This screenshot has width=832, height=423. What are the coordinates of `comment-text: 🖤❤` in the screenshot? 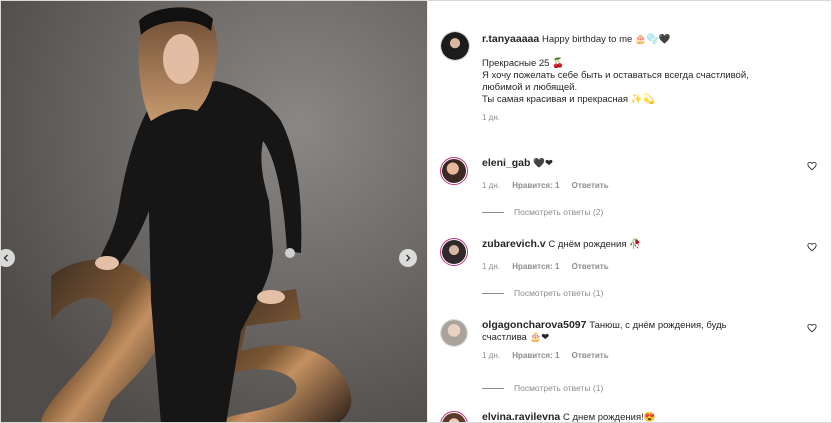 It's located at (543, 163).